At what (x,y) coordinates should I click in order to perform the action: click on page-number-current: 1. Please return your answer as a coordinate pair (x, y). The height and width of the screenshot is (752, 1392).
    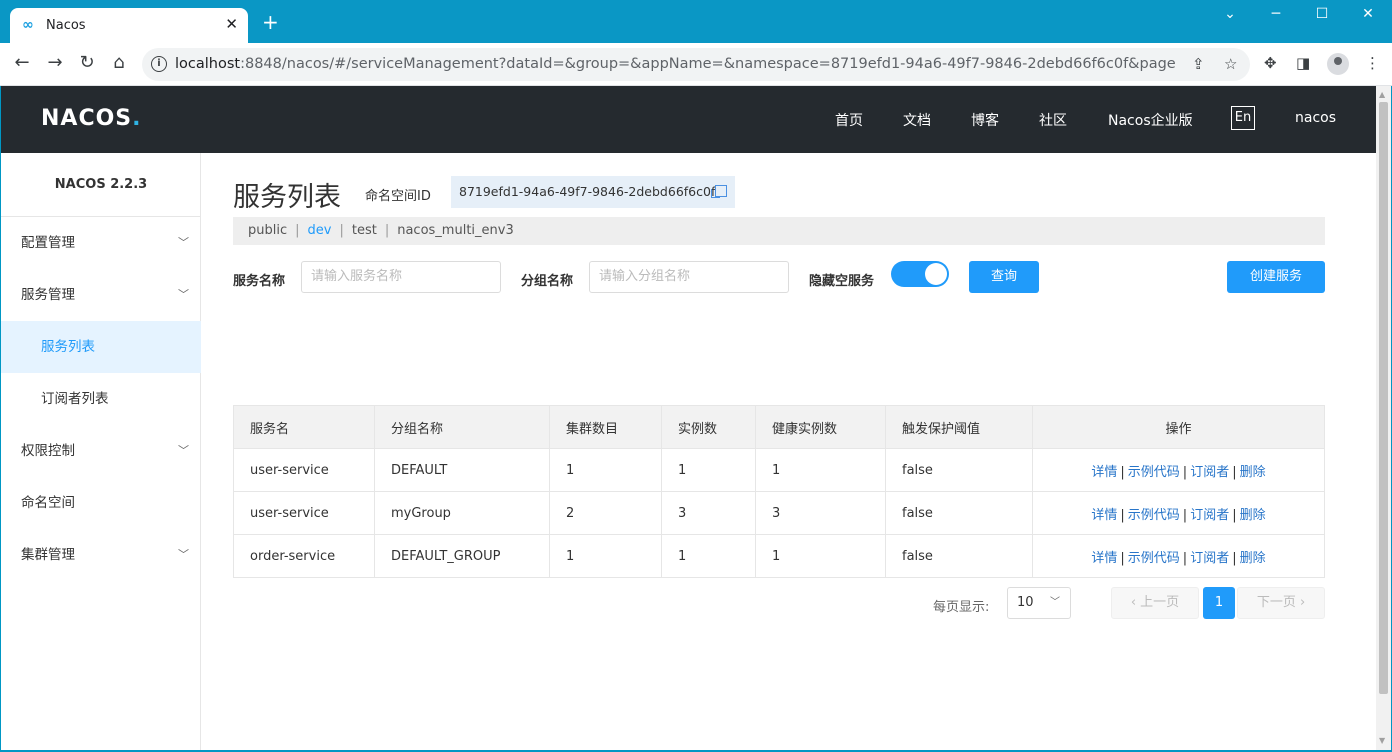
    Looking at the image, I should click on (1219, 603).